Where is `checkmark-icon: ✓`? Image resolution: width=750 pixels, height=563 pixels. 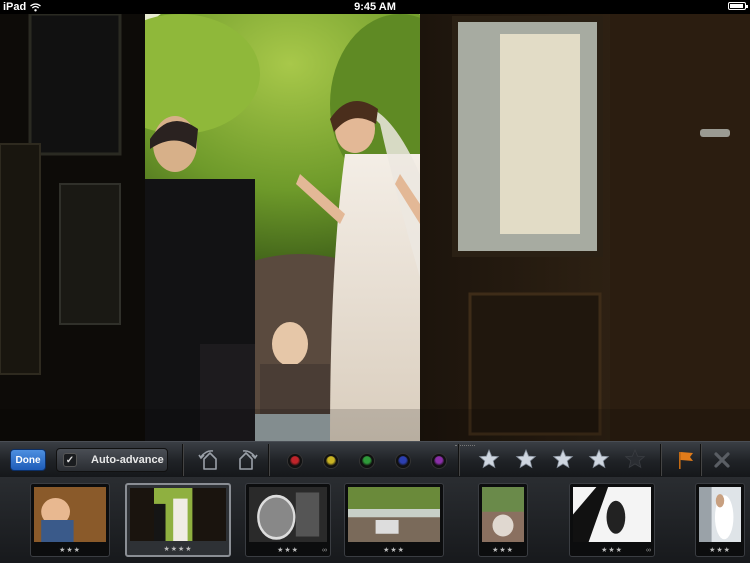
checkmark-icon: ✓ is located at coordinates (70, 460).